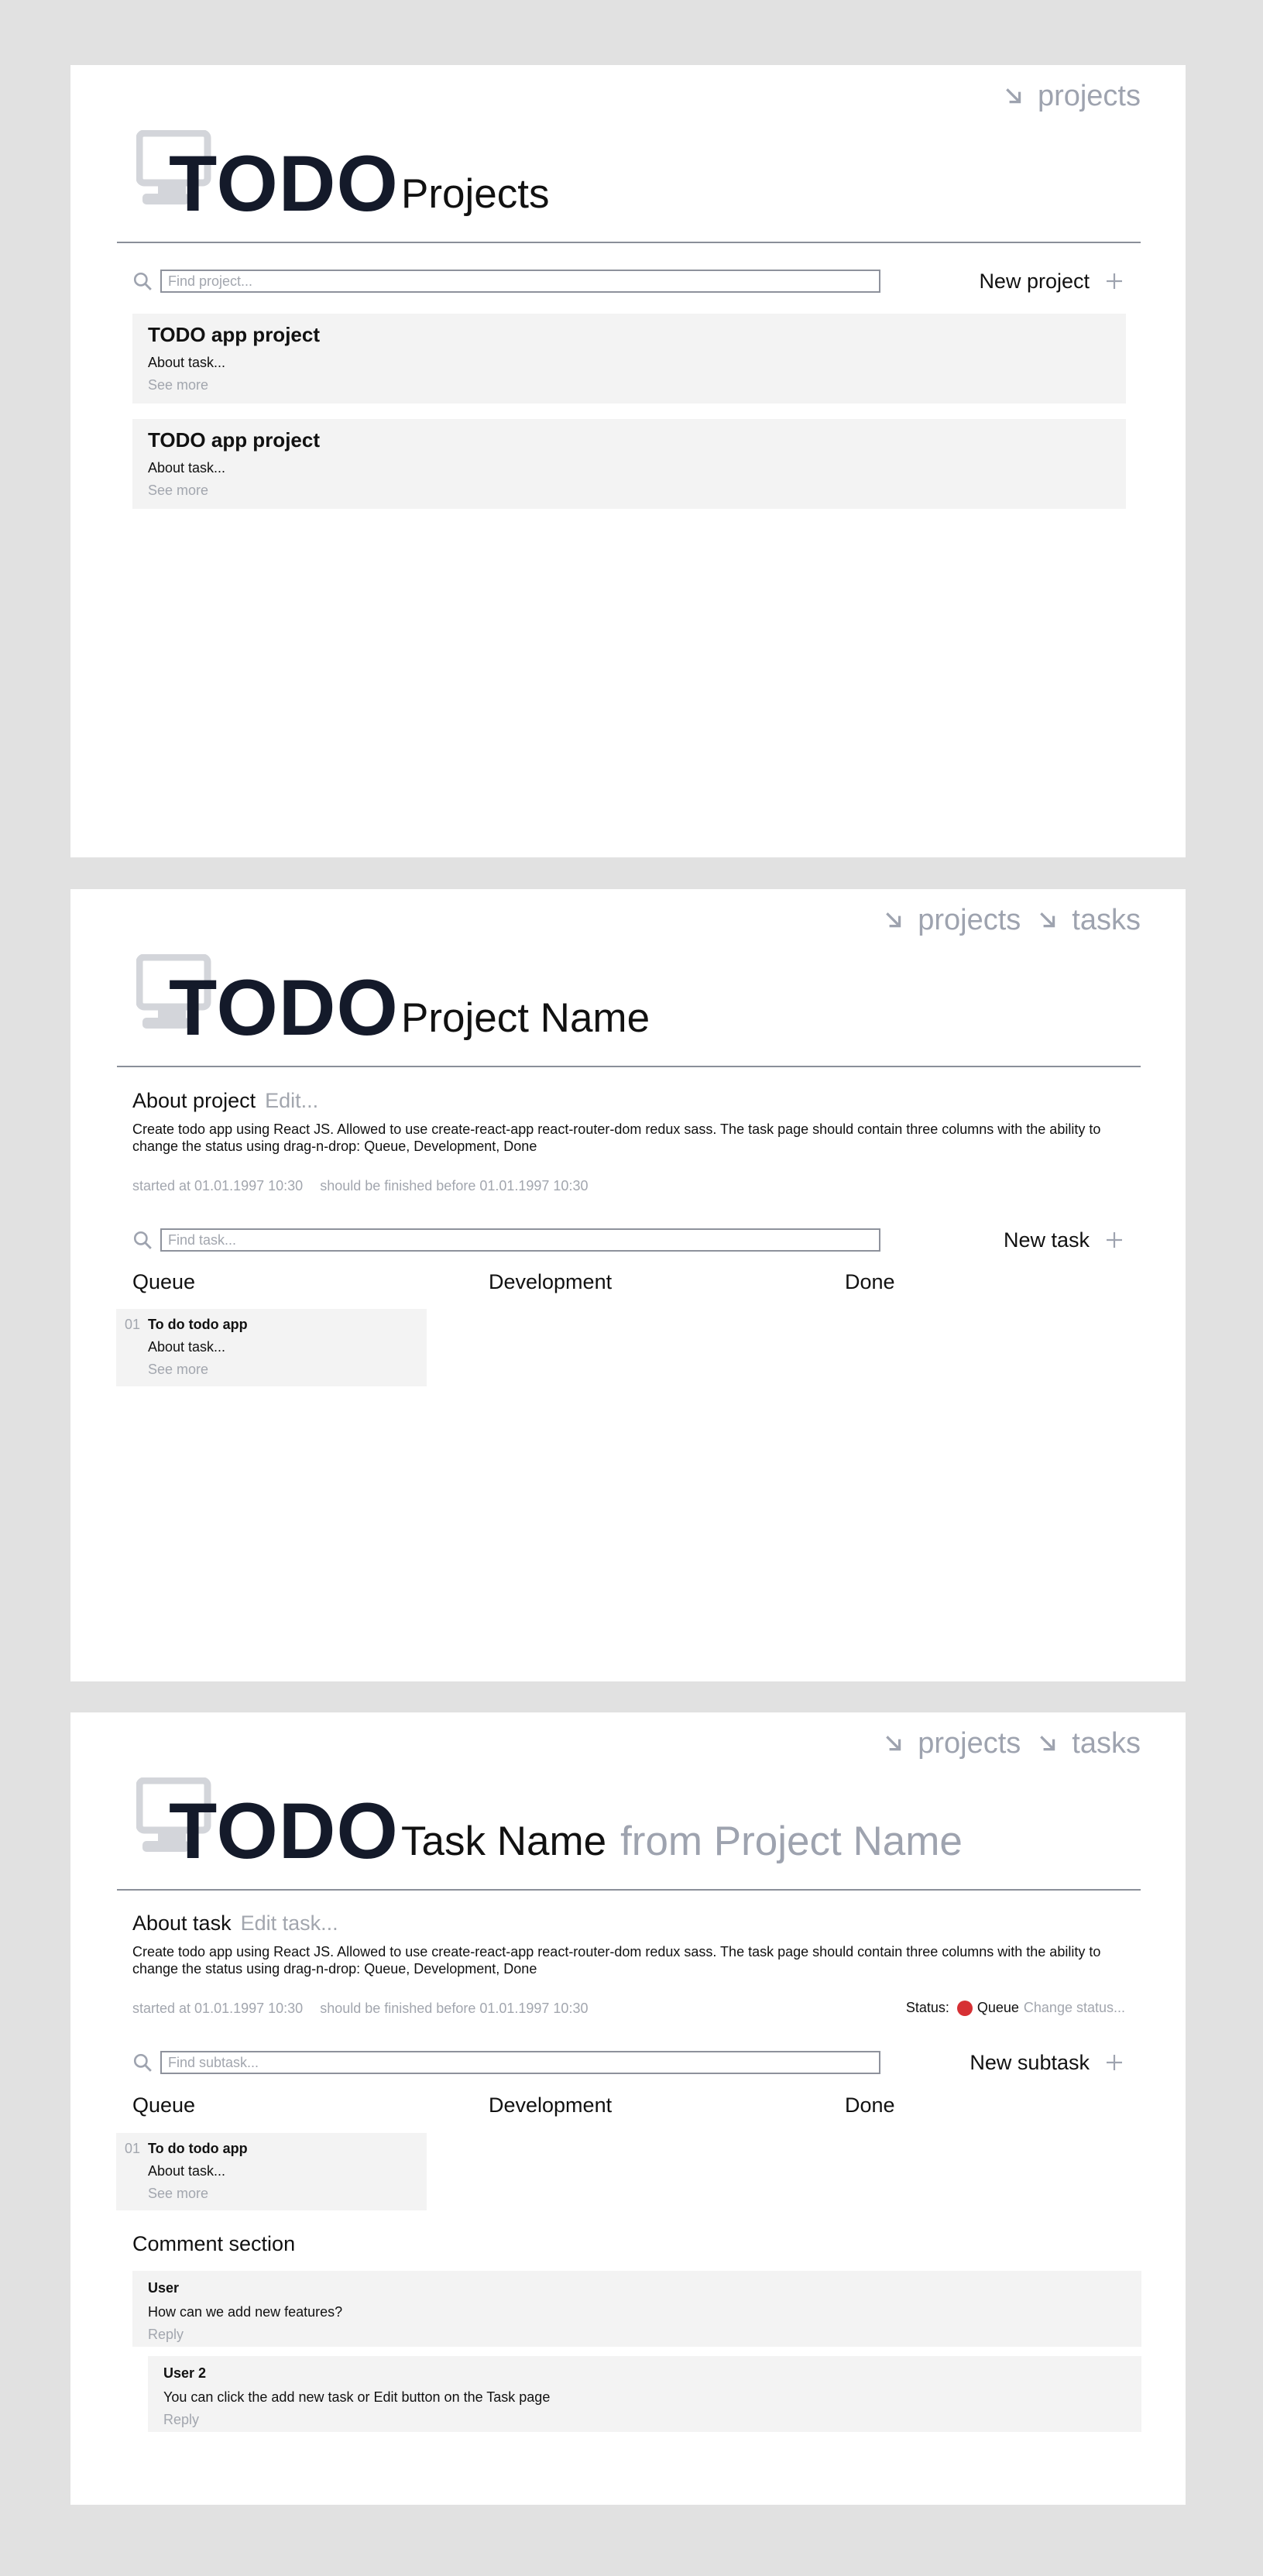 Image resolution: width=1263 pixels, height=2576 pixels. What do you see at coordinates (198, 1324) in the screenshot?
I see `task-title: To do todo app` at bounding box center [198, 1324].